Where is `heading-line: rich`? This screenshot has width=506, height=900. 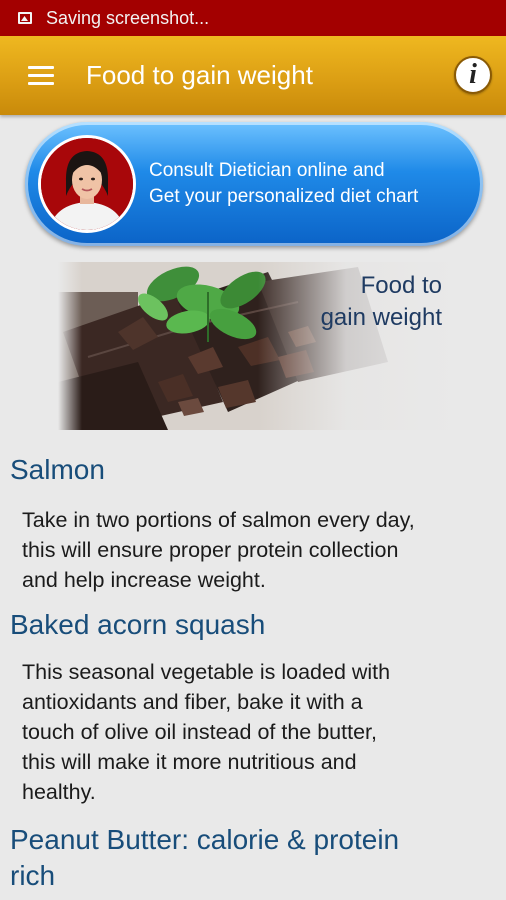 heading-line: rich is located at coordinates (33, 875).